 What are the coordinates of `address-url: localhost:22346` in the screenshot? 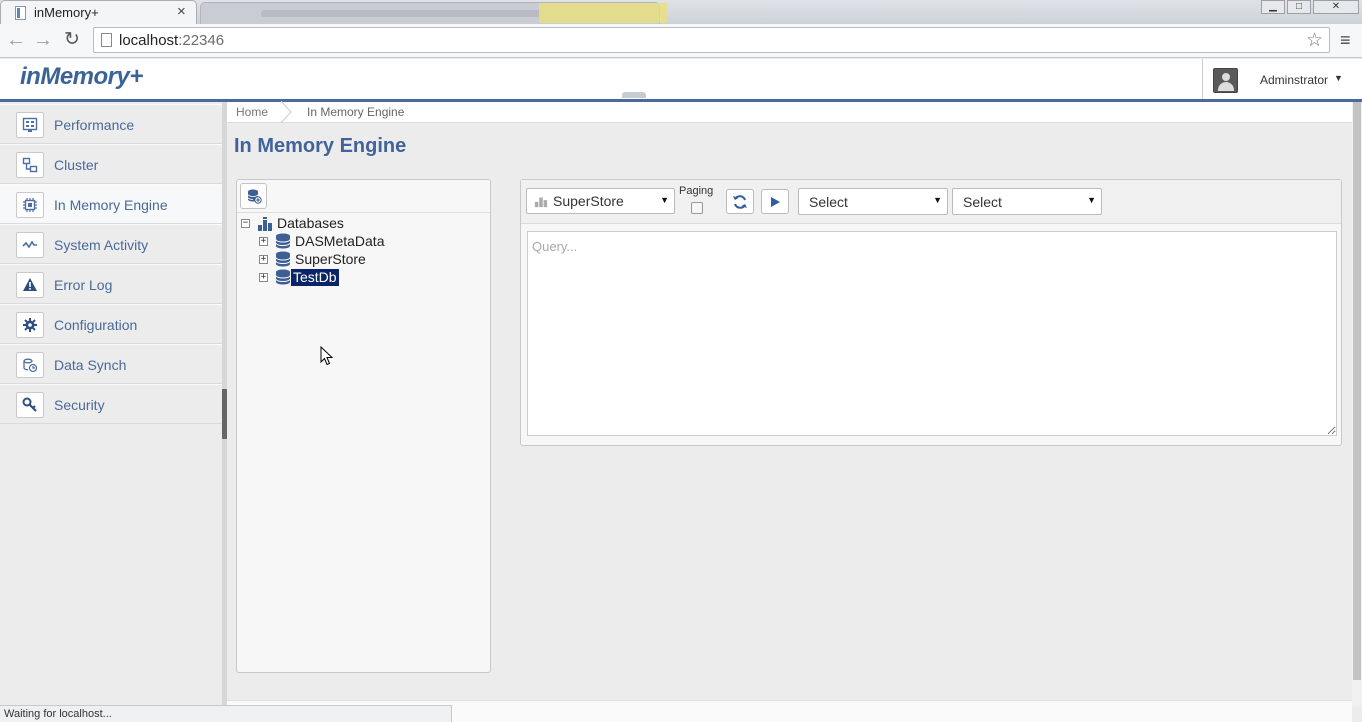 It's located at (171, 40).